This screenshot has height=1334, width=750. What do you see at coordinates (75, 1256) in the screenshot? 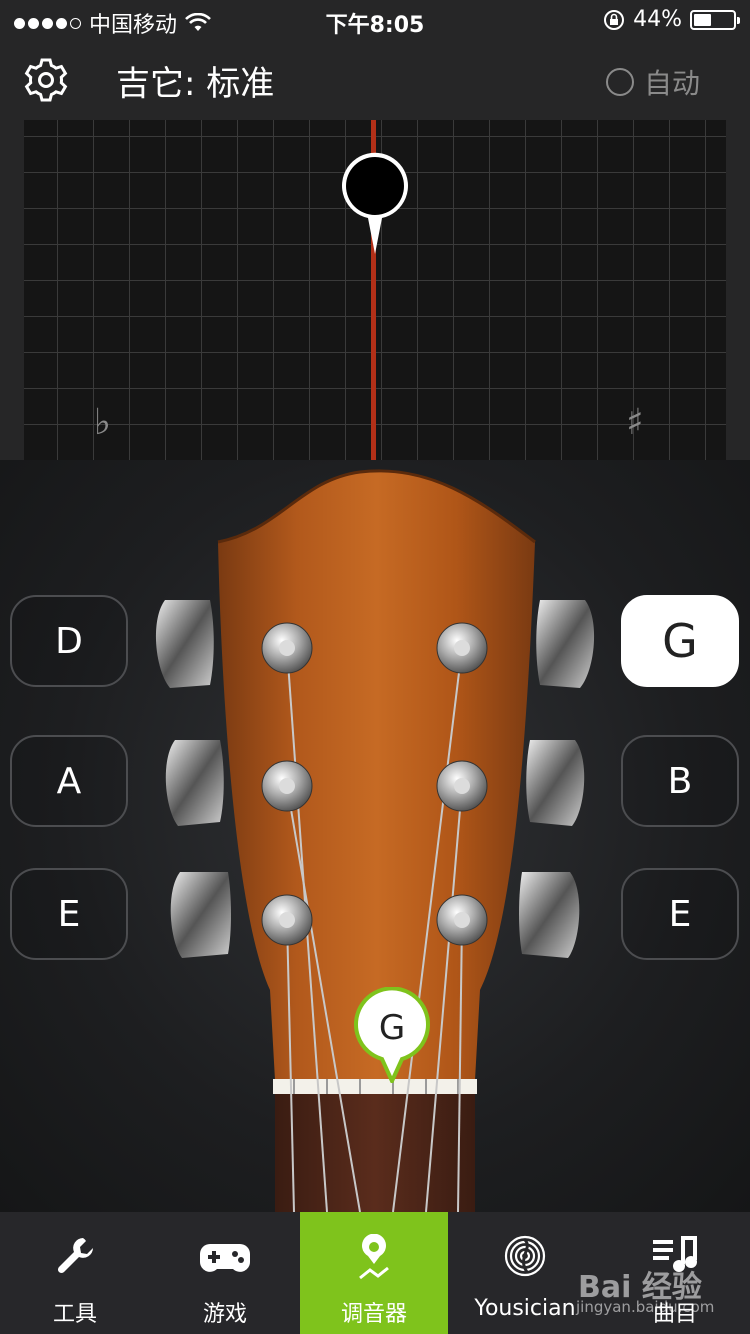
I see `wrench-icon` at bounding box center [75, 1256].